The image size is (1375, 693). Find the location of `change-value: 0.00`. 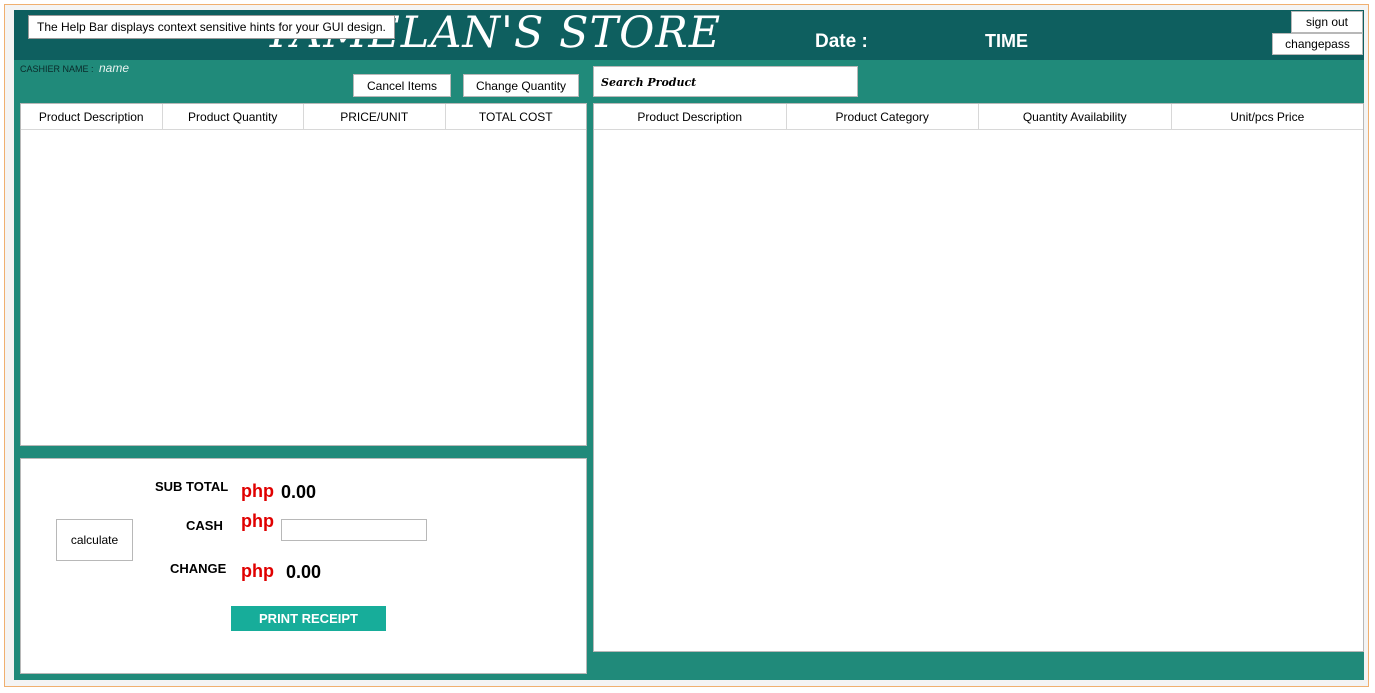

change-value: 0.00 is located at coordinates (304, 572).